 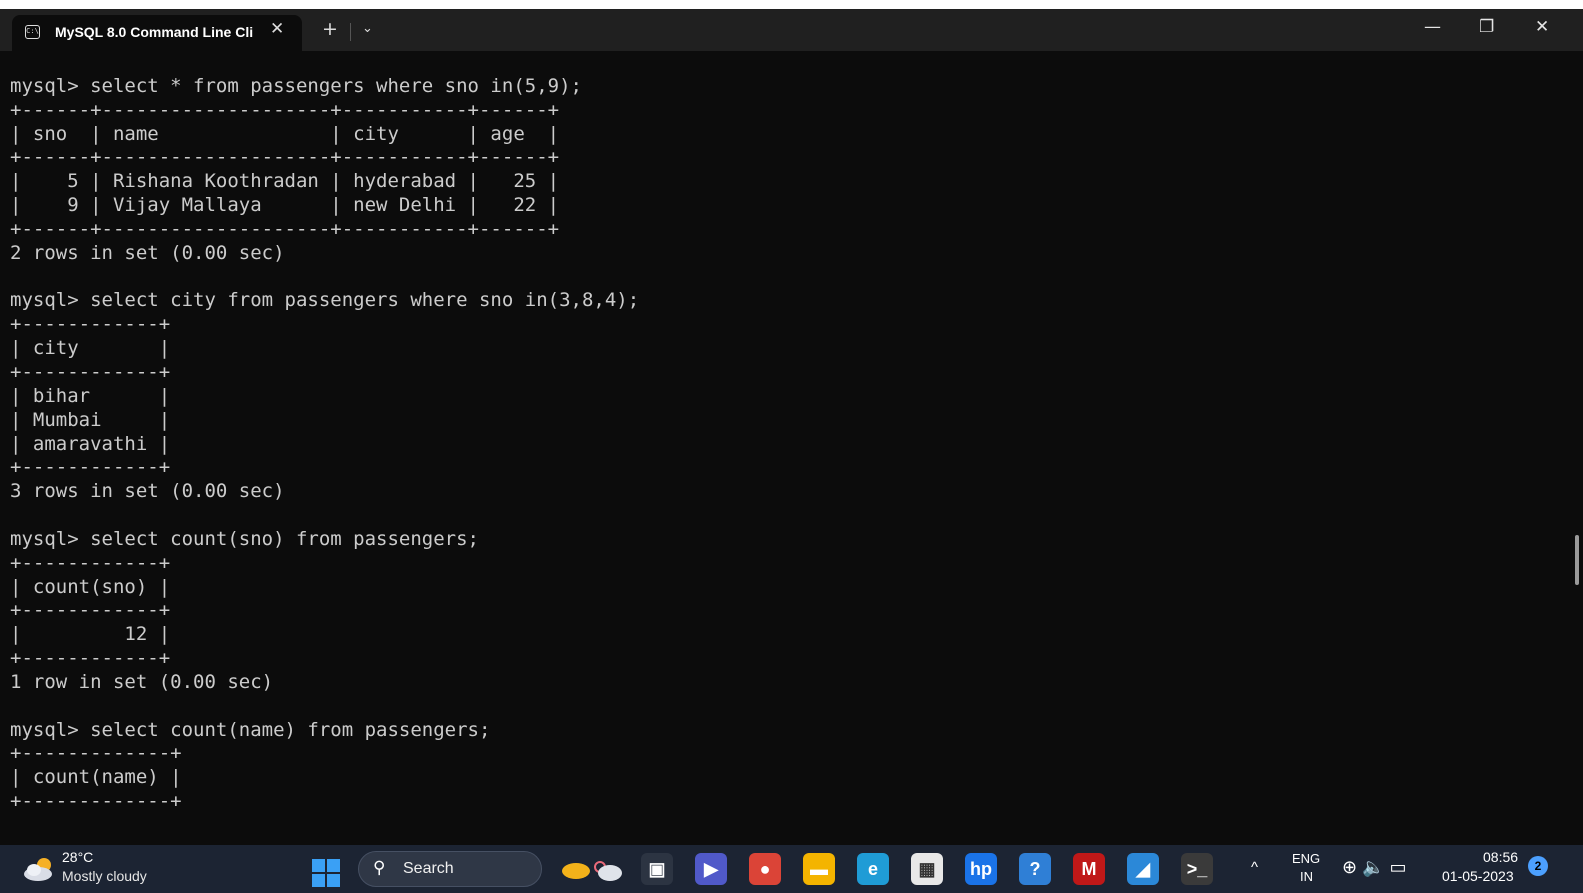 What do you see at coordinates (1254, 867) in the screenshot?
I see `tray-chevron-icon: ^` at bounding box center [1254, 867].